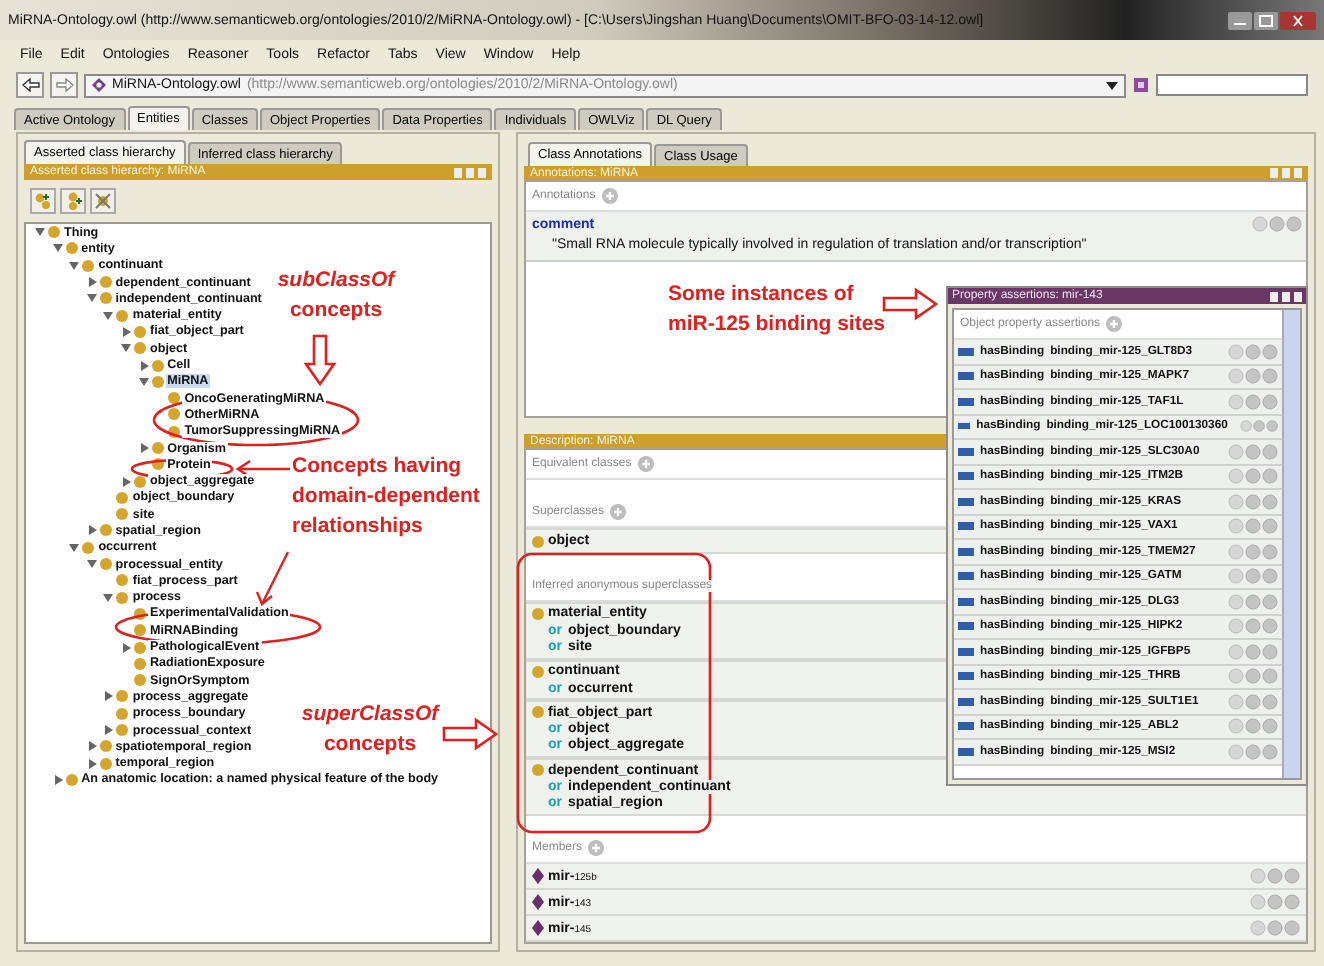 The height and width of the screenshot is (966, 1324). Describe the element at coordinates (1112, 85) in the screenshot. I see `dropdown-caret-icon` at that location.